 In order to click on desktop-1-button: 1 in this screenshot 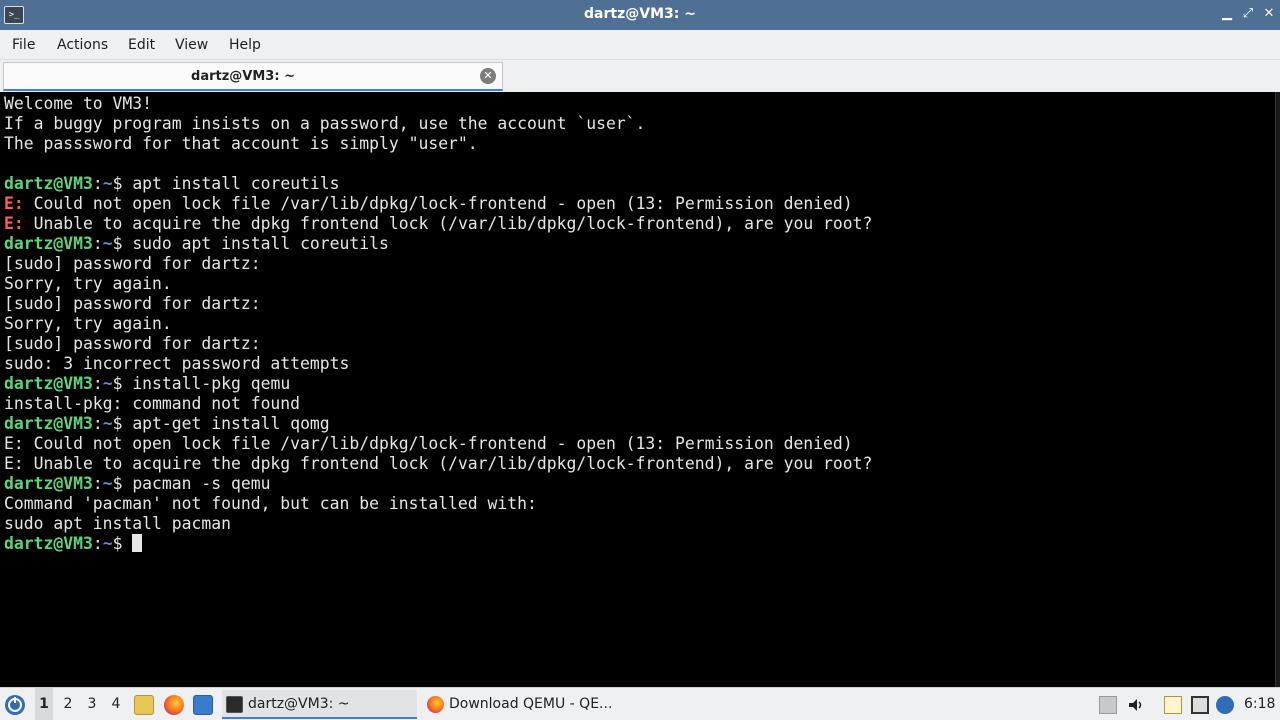, I will do `click(44, 704)`.